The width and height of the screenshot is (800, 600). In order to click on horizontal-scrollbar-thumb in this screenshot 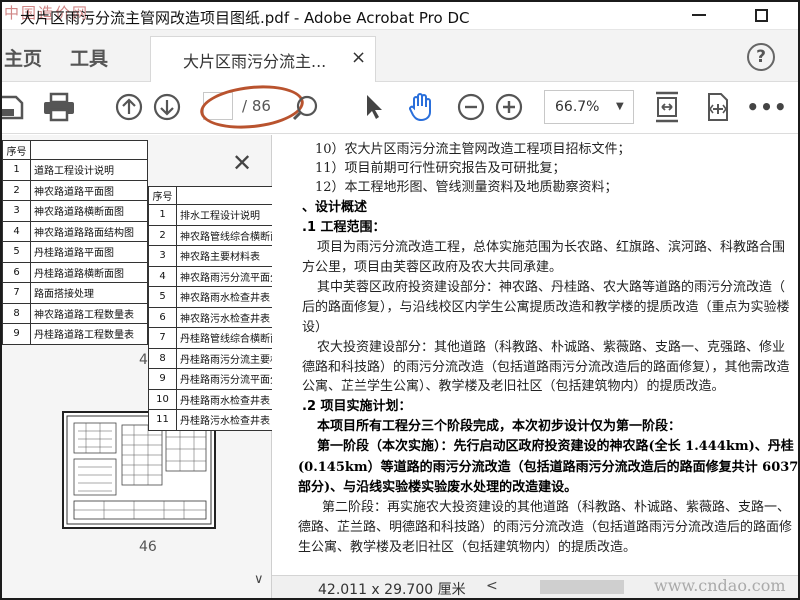, I will do `click(582, 587)`.